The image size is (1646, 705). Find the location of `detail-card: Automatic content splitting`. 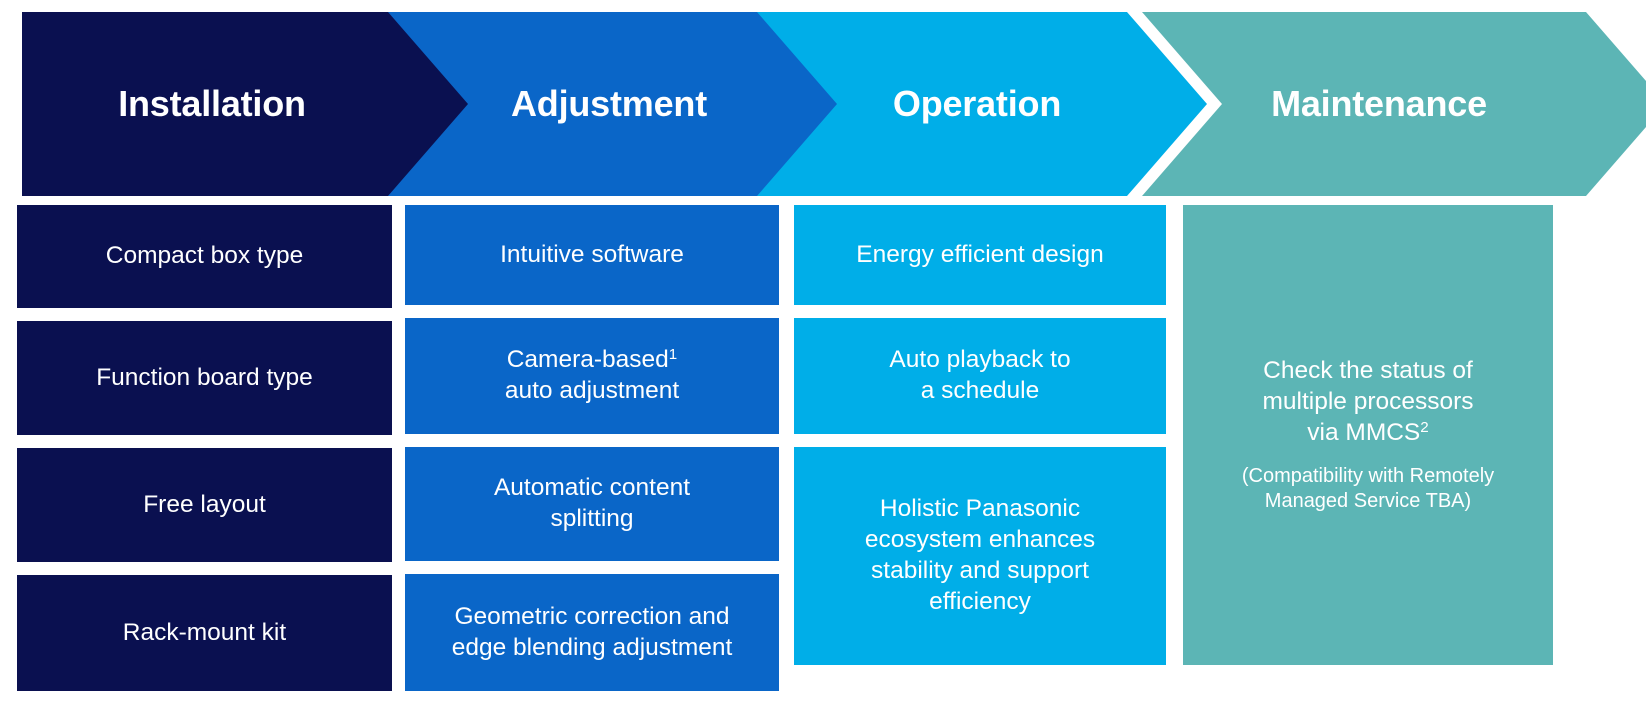

detail-card: Automatic content splitting is located at coordinates (592, 504).